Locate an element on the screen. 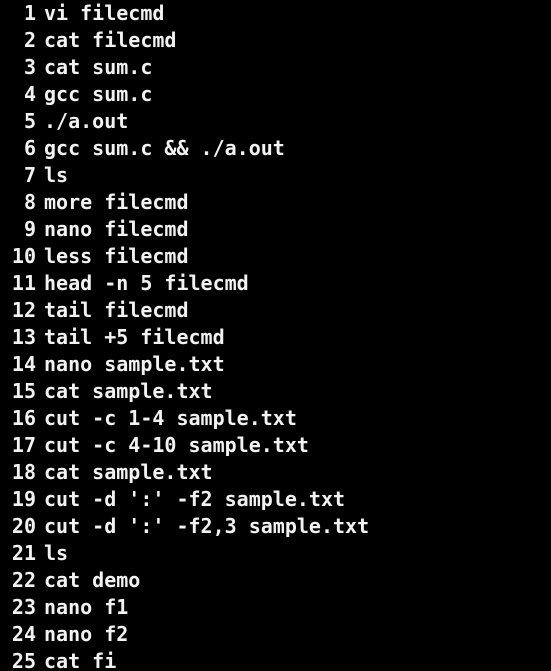  command-text: cat fi is located at coordinates (80, 660).